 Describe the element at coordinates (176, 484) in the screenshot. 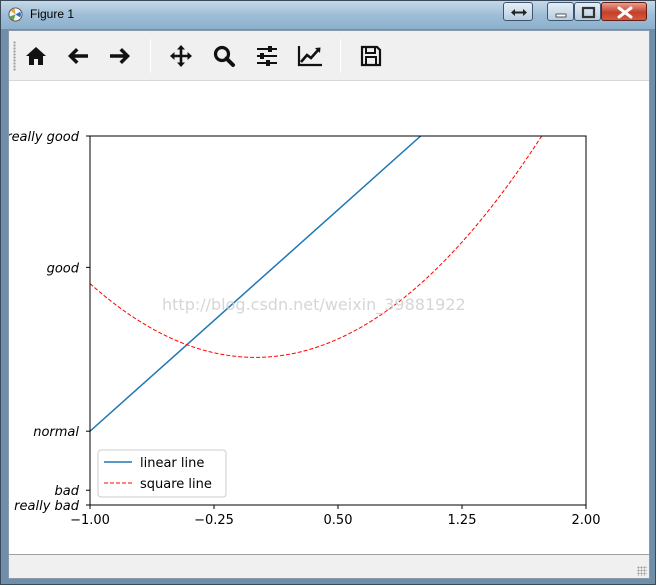

I see `legend-label-square: square line` at that location.